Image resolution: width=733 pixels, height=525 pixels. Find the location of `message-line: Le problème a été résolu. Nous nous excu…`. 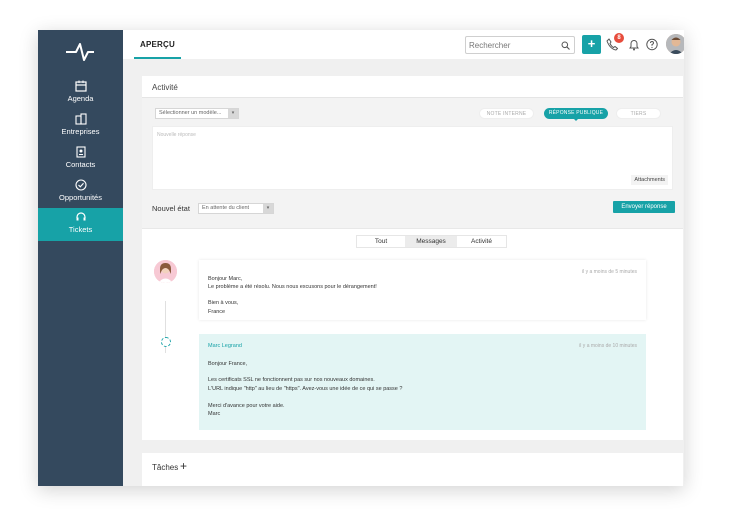

message-line: Le problème a été résolu. Nous nous excu… is located at coordinates (292, 287).